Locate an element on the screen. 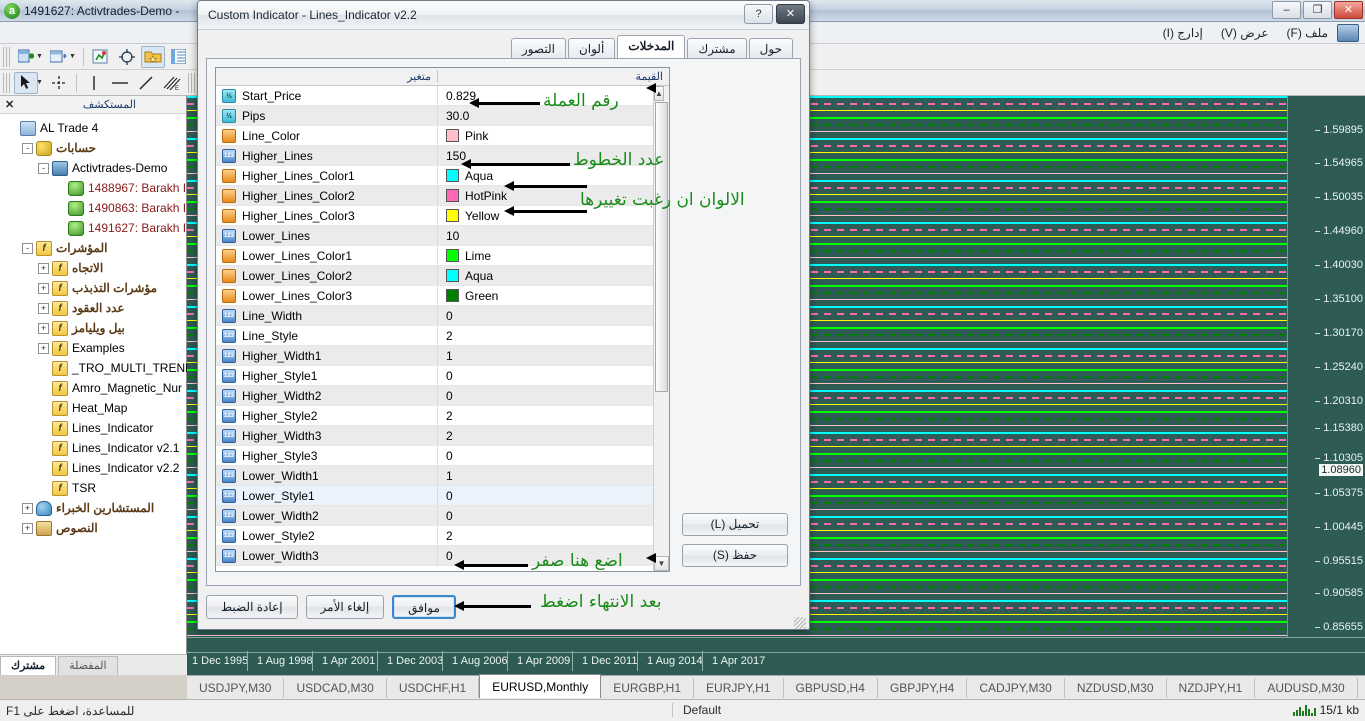 The image size is (1365, 721). menu-file: ملف (F) is located at coordinates (1308, 33).